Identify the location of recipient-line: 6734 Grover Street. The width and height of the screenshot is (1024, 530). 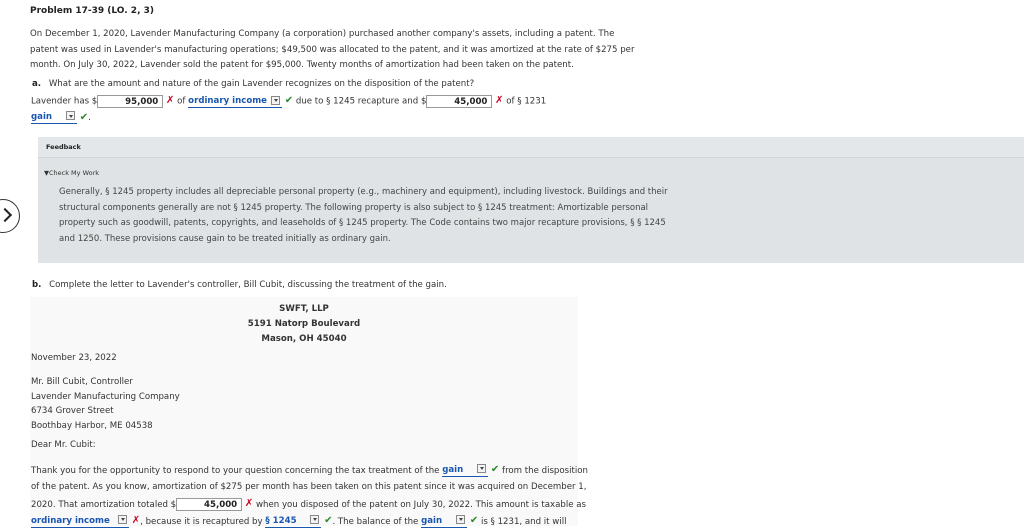
(72, 411).